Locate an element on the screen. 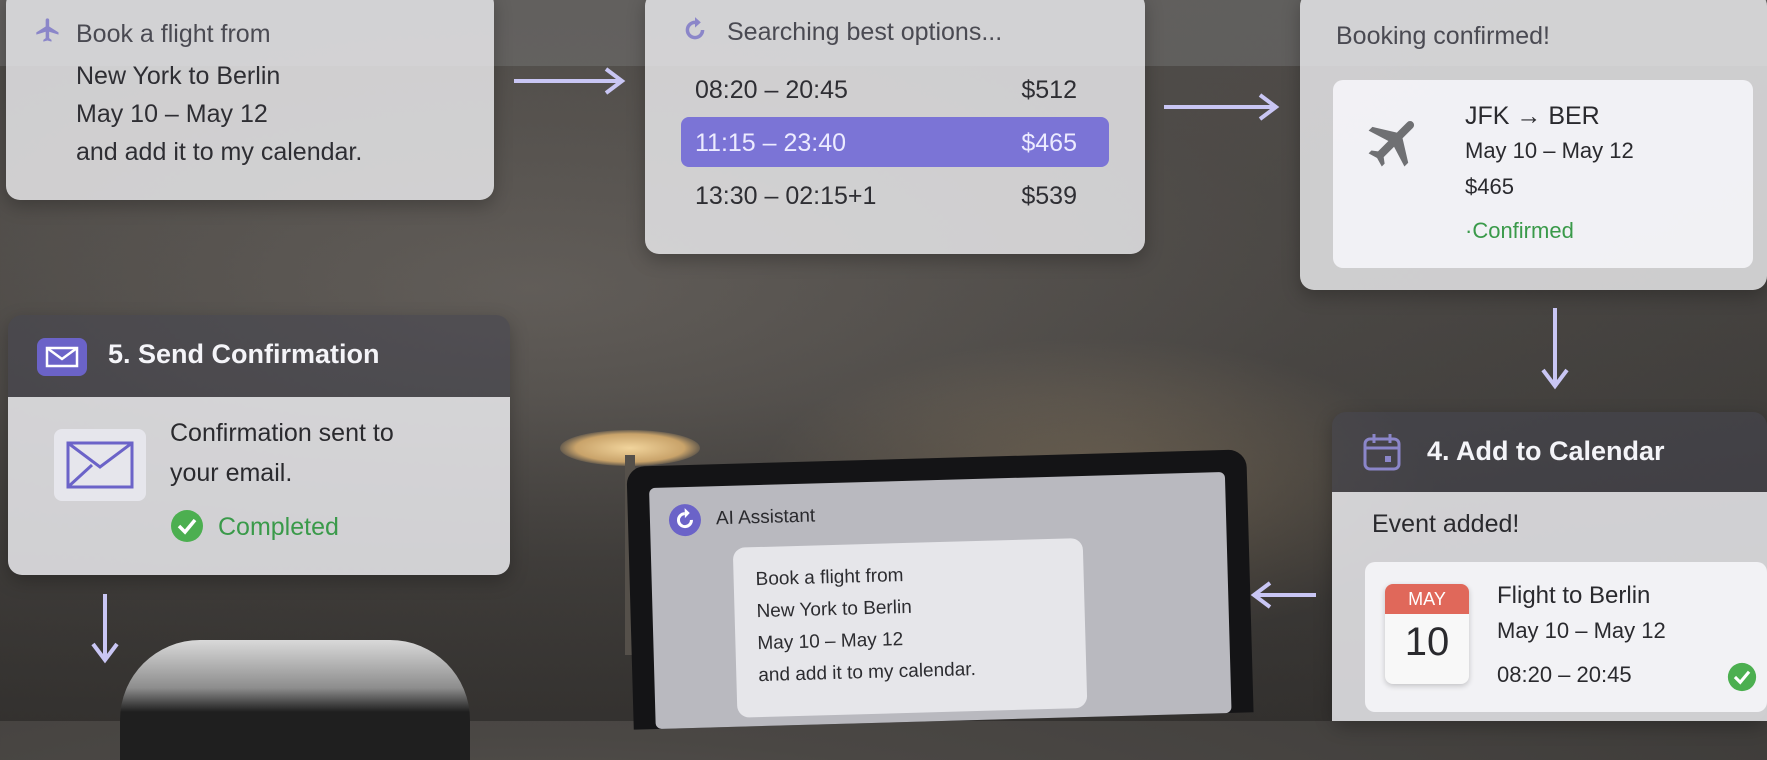 The image size is (1767, 760). calendar-month: MAY is located at coordinates (1427, 599).